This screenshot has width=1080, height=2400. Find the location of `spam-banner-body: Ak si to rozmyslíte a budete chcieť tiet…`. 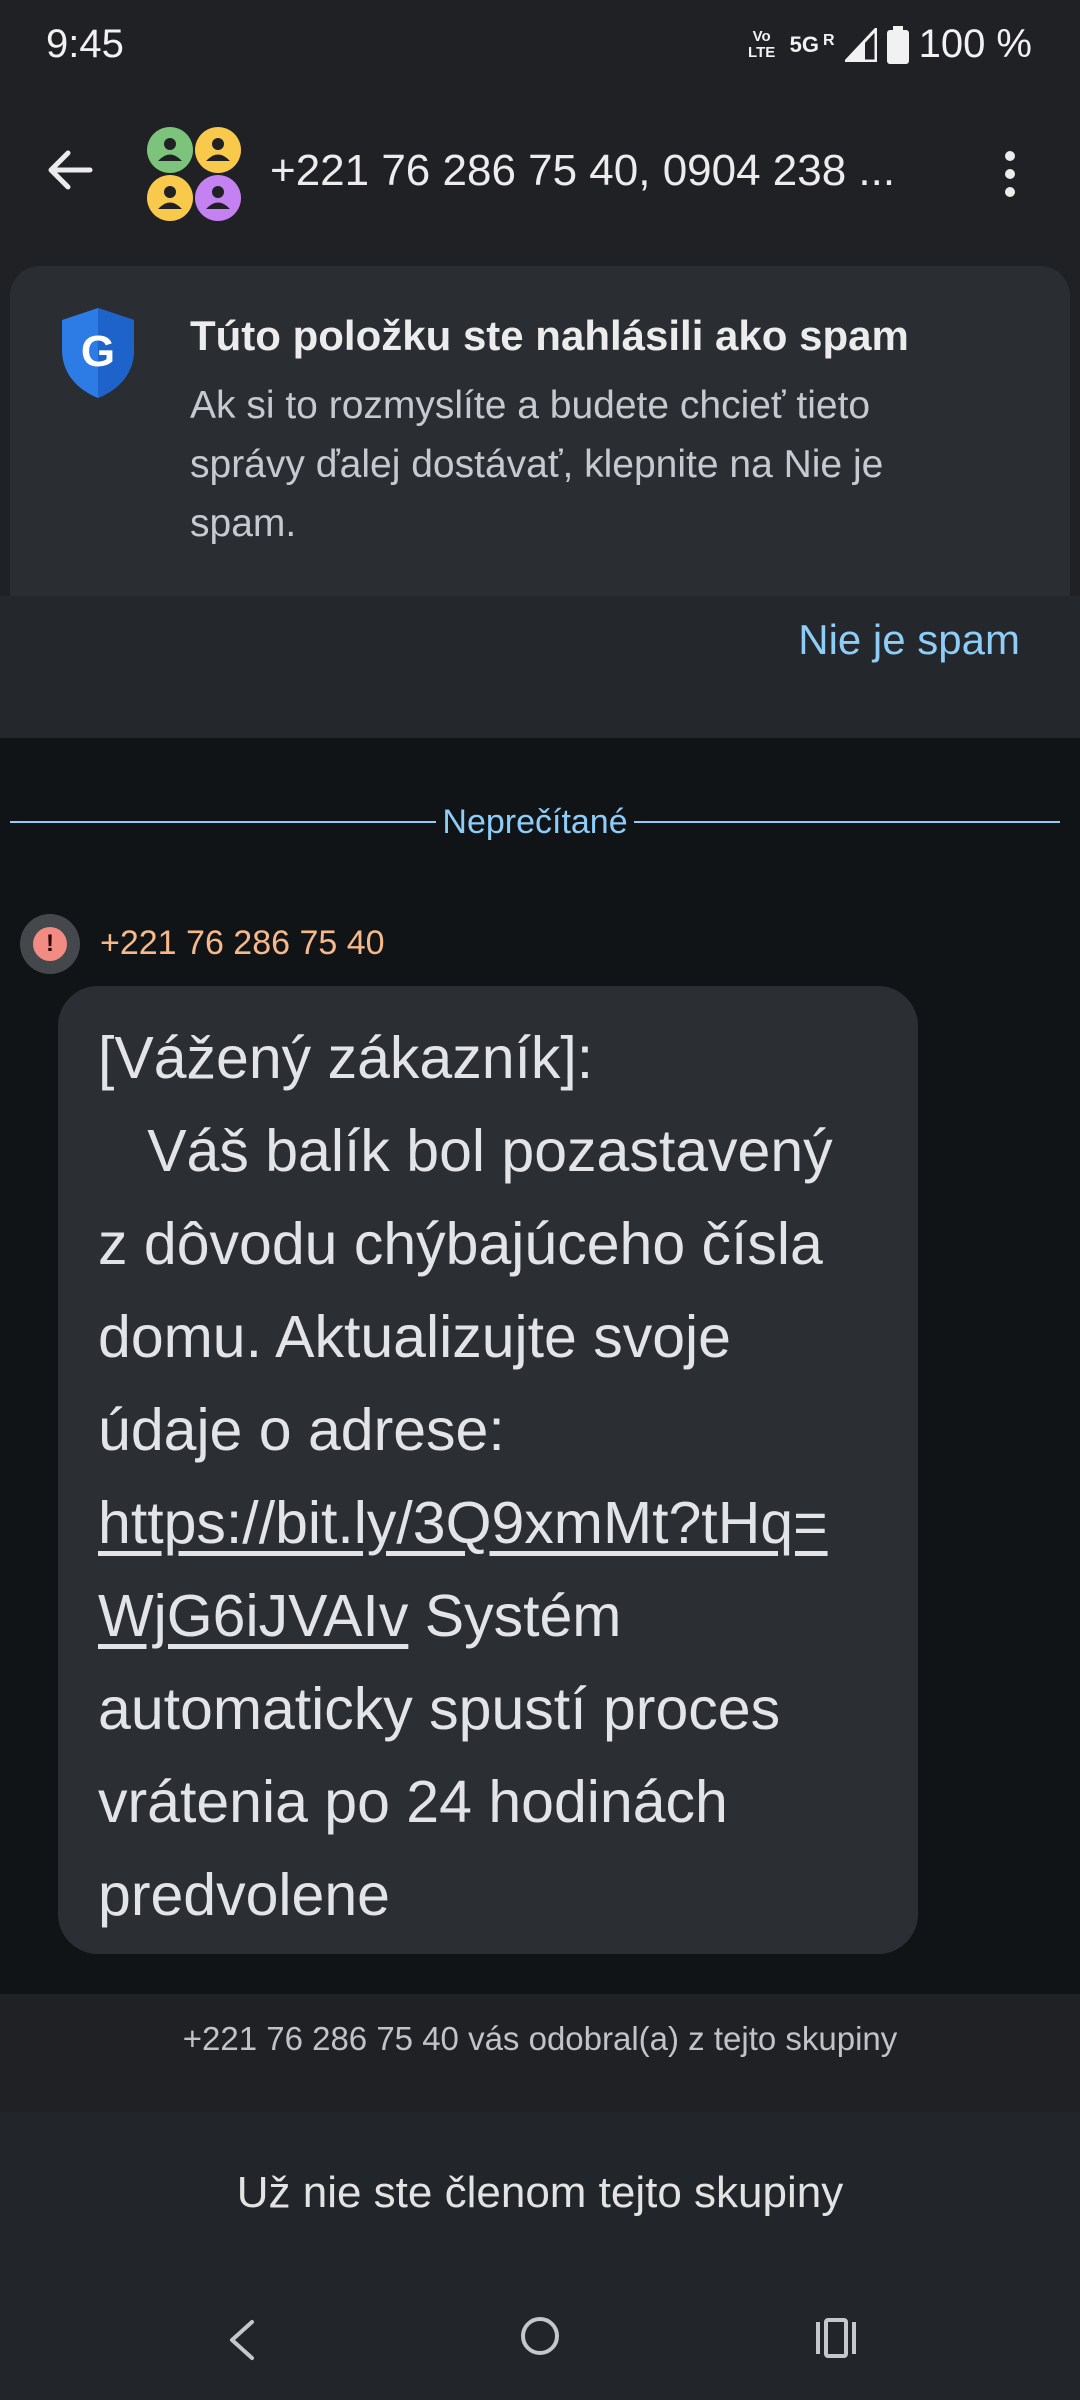

spam-banner-body: Ak si to rozmyslíte a budete chcieť tiet… is located at coordinates (537, 464).